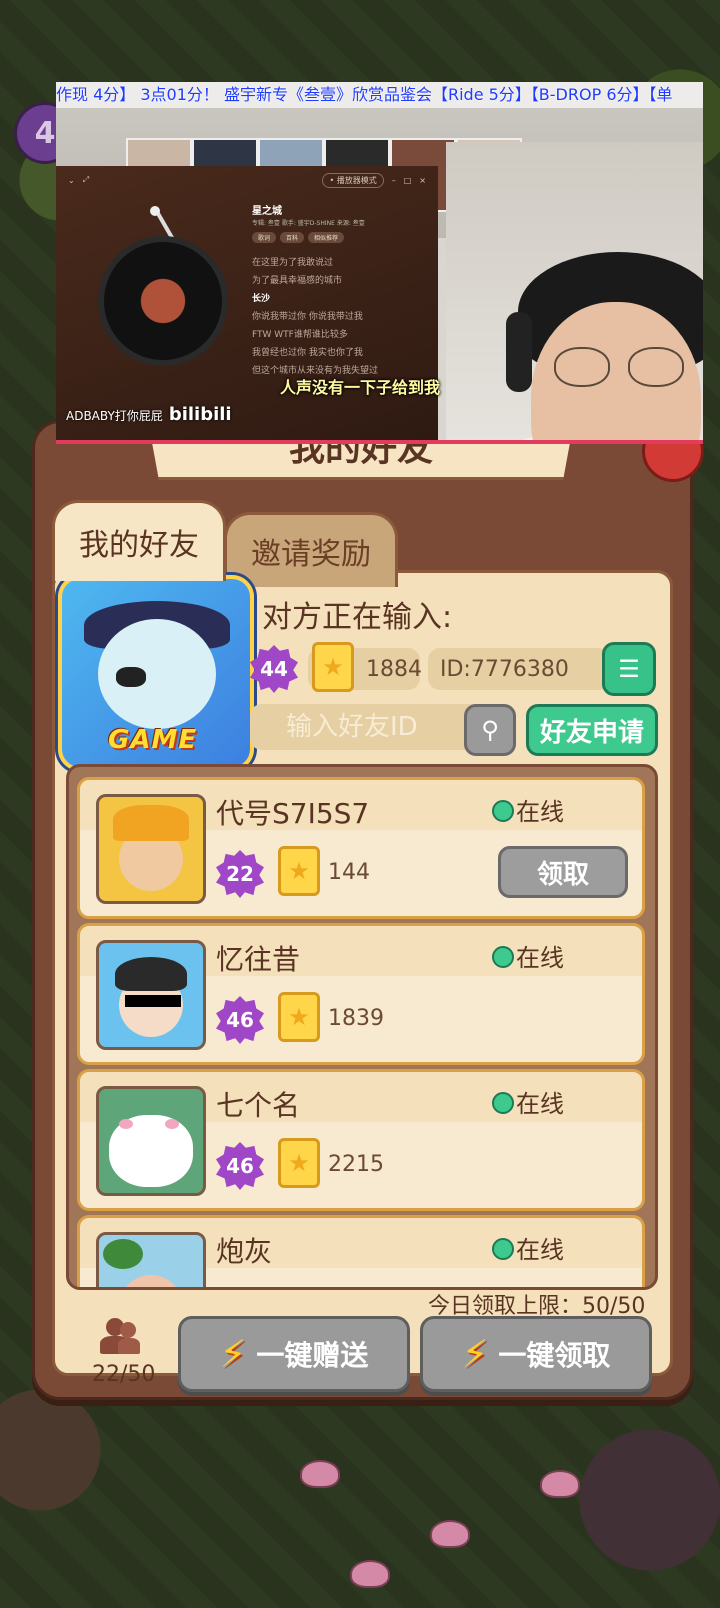 Image resolution: width=720 pixels, height=1608 pixels. What do you see at coordinates (120, 1336) in the screenshot?
I see `friends-icon` at bounding box center [120, 1336].